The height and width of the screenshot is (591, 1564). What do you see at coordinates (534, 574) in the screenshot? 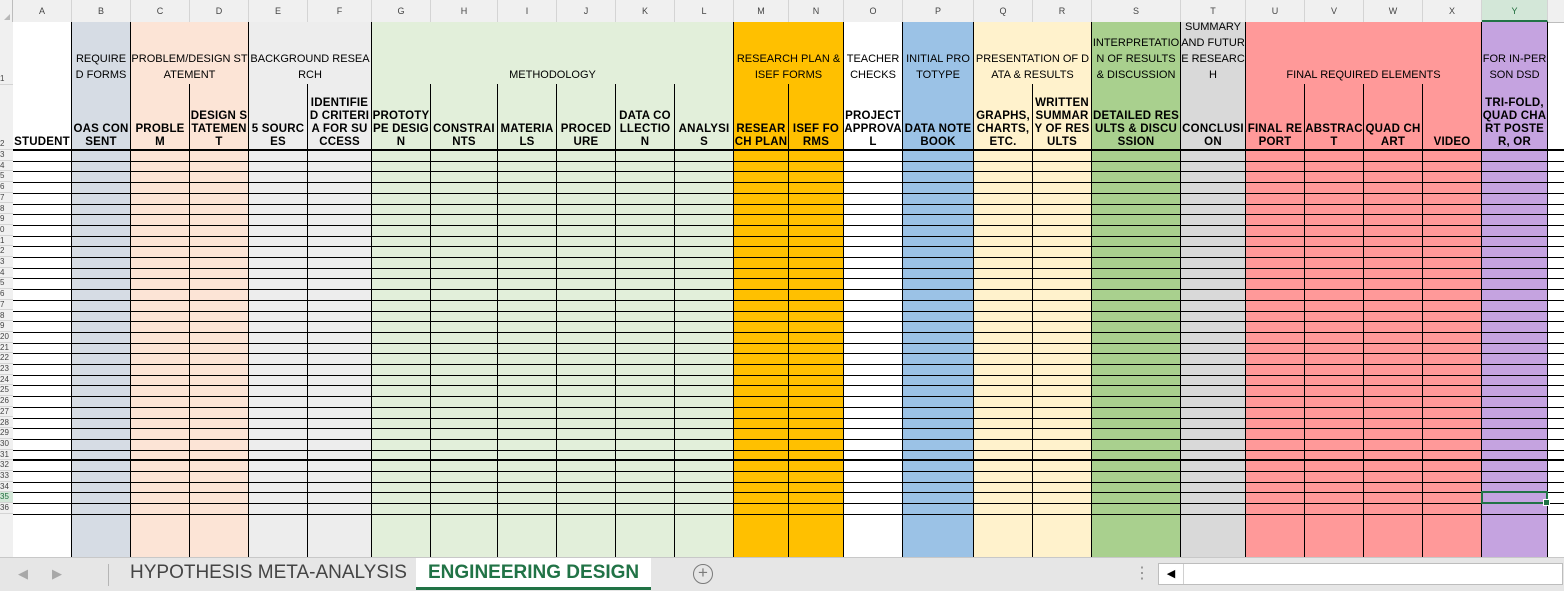
I see `tab-engineering-design: ENGINEERING DESIGN` at bounding box center [534, 574].